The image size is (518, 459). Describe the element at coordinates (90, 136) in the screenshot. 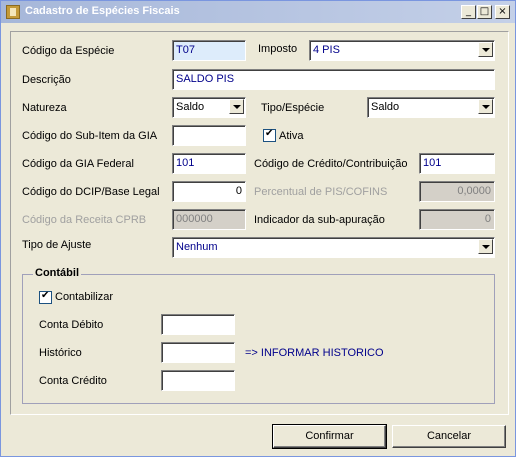

I see `subitem-gia-label: Código do Sub-Item da GIA` at that location.